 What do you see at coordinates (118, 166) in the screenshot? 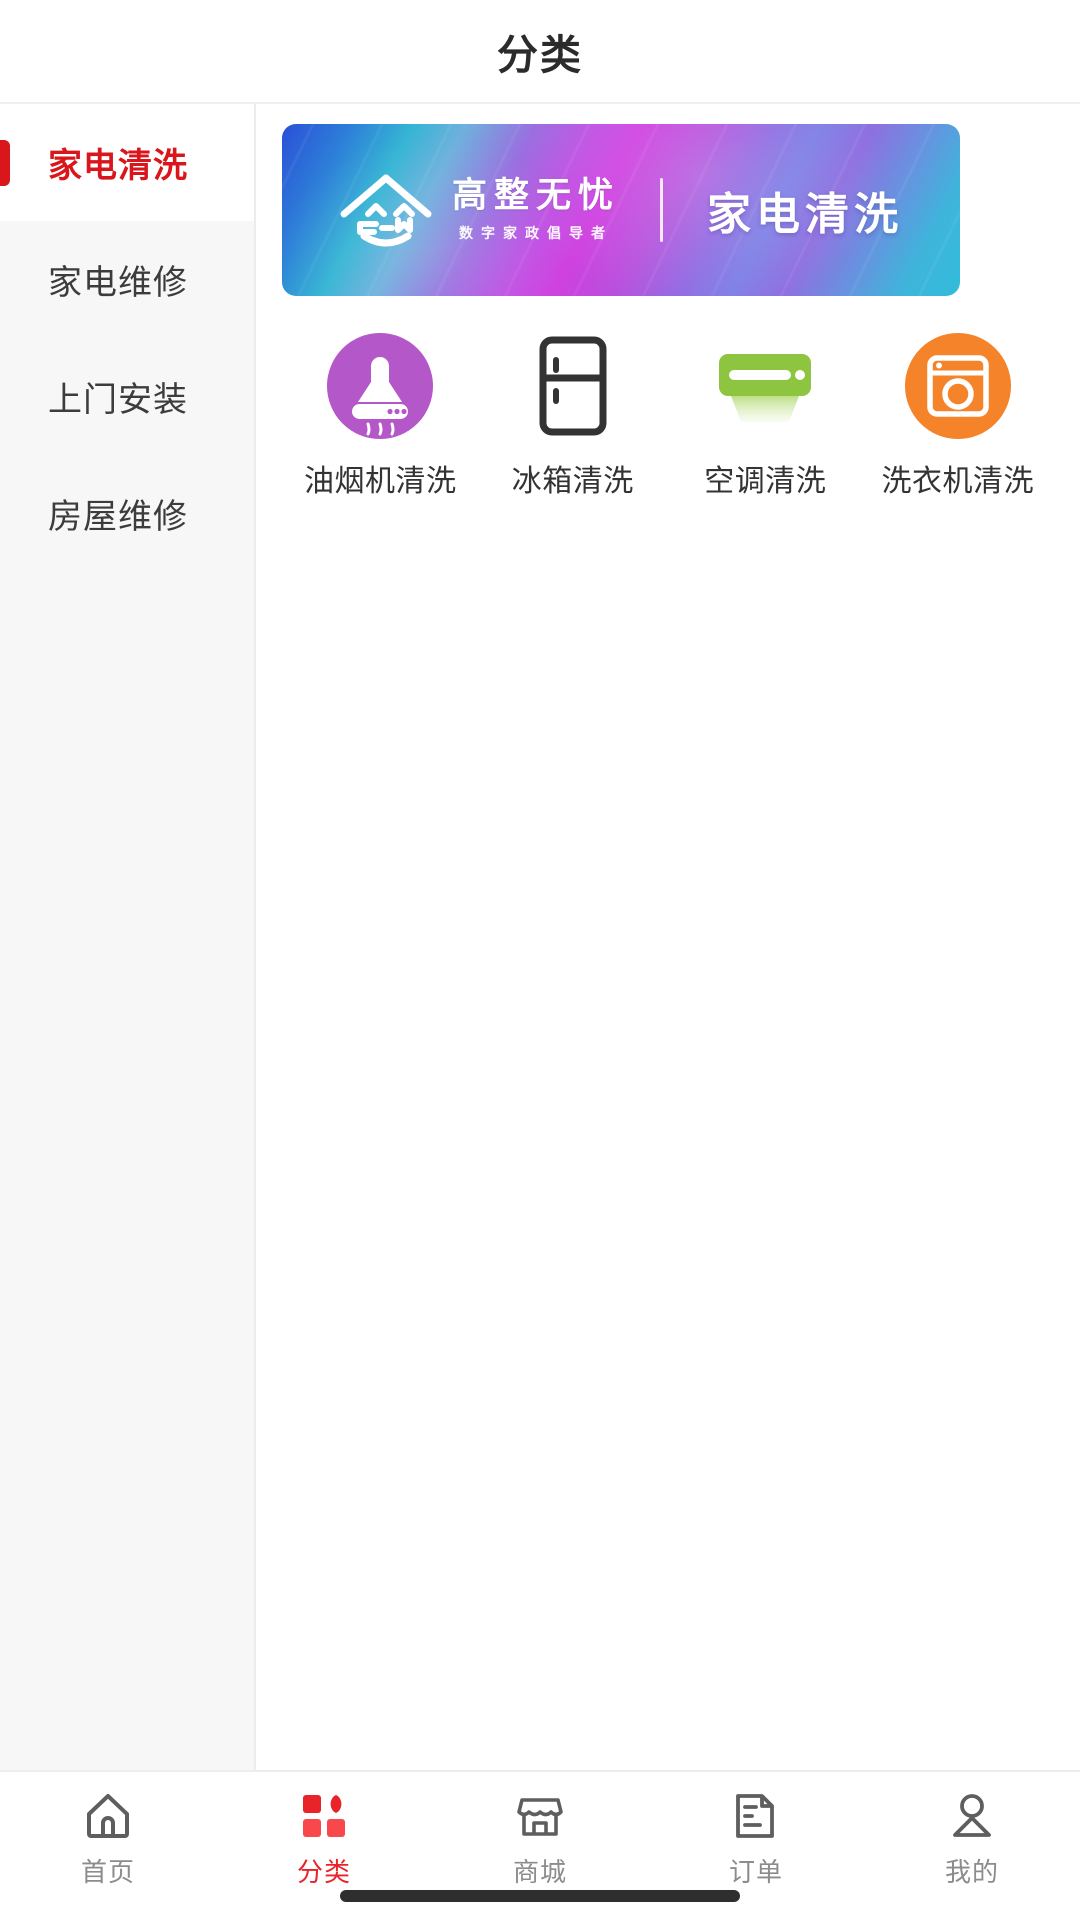
I see `sidebar-item-label: 家电清洗` at bounding box center [118, 166].